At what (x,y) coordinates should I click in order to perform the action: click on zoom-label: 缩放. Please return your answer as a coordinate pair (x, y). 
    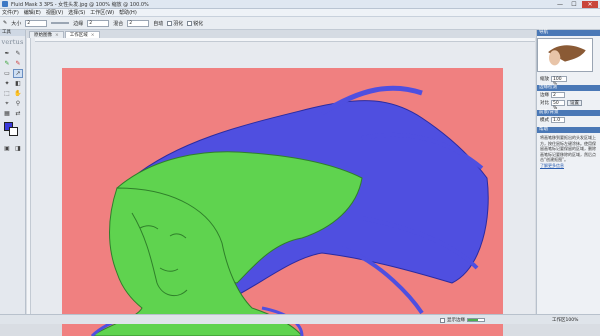
    Looking at the image, I should click on (544, 79).